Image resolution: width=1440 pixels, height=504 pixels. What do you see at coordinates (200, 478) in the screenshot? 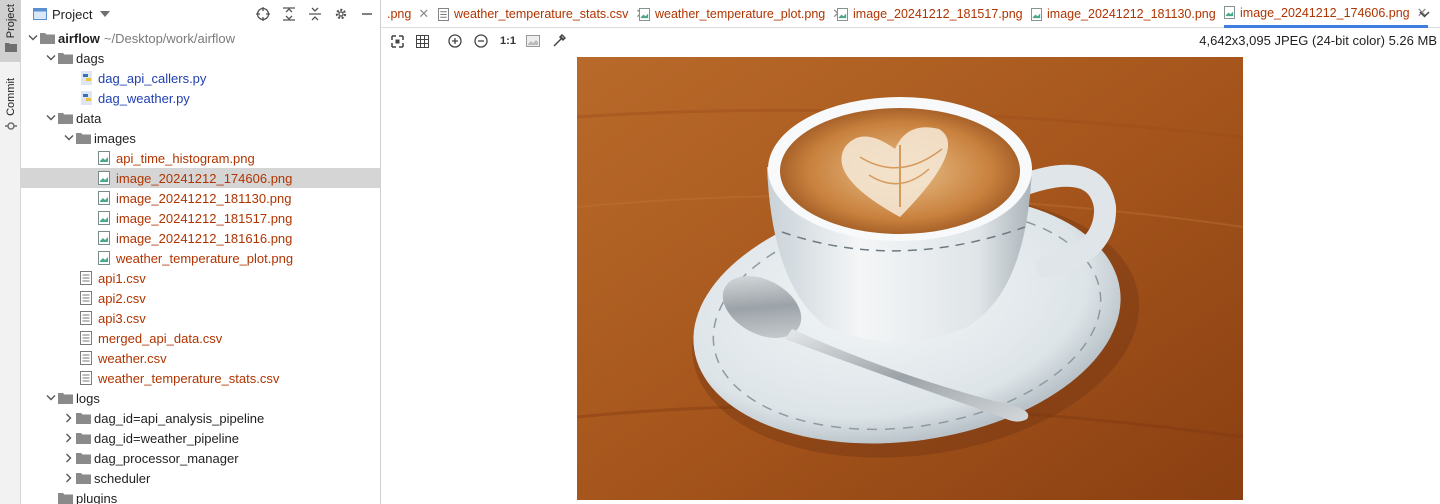
I see `tree-folder: scheduler` at bounding box center [200, 478].